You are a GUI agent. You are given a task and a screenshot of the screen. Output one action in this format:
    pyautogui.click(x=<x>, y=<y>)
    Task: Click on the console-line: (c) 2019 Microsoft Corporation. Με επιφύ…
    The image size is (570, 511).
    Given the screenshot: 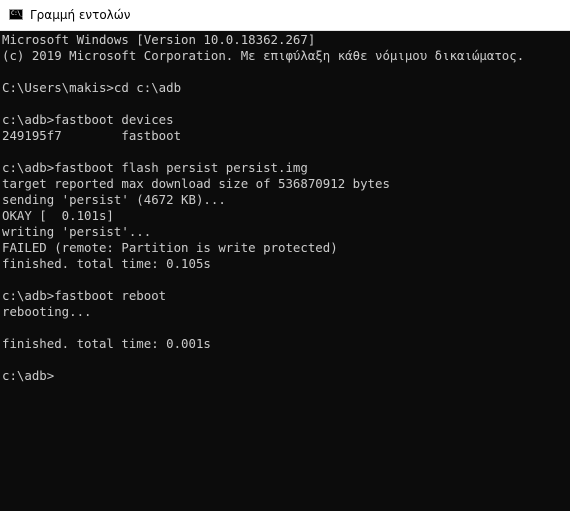 What is the action you would take?
    pyautogui.click(x=263, y=55)
    